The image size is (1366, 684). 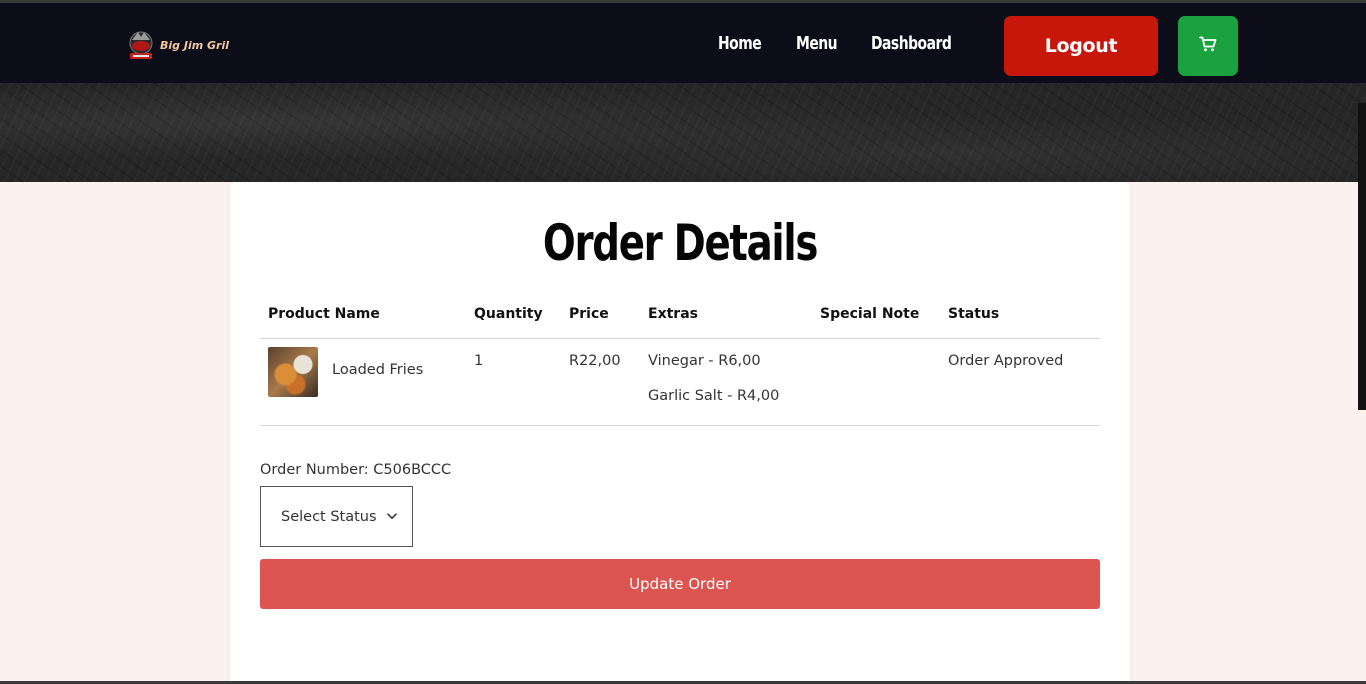 What do you see at coordinates (680, 425) in the screenshot?
I see `table-row-divider` at bounding box center [680, 425].